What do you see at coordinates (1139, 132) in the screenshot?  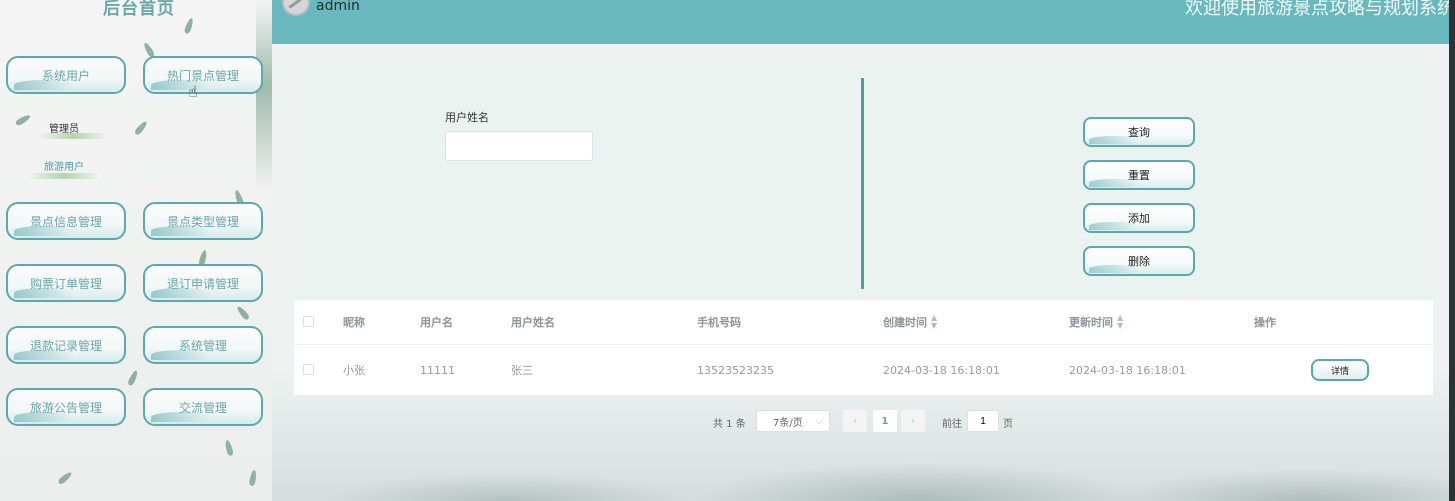 I see `query-button: 查询` at bounding box center [1139, 132].